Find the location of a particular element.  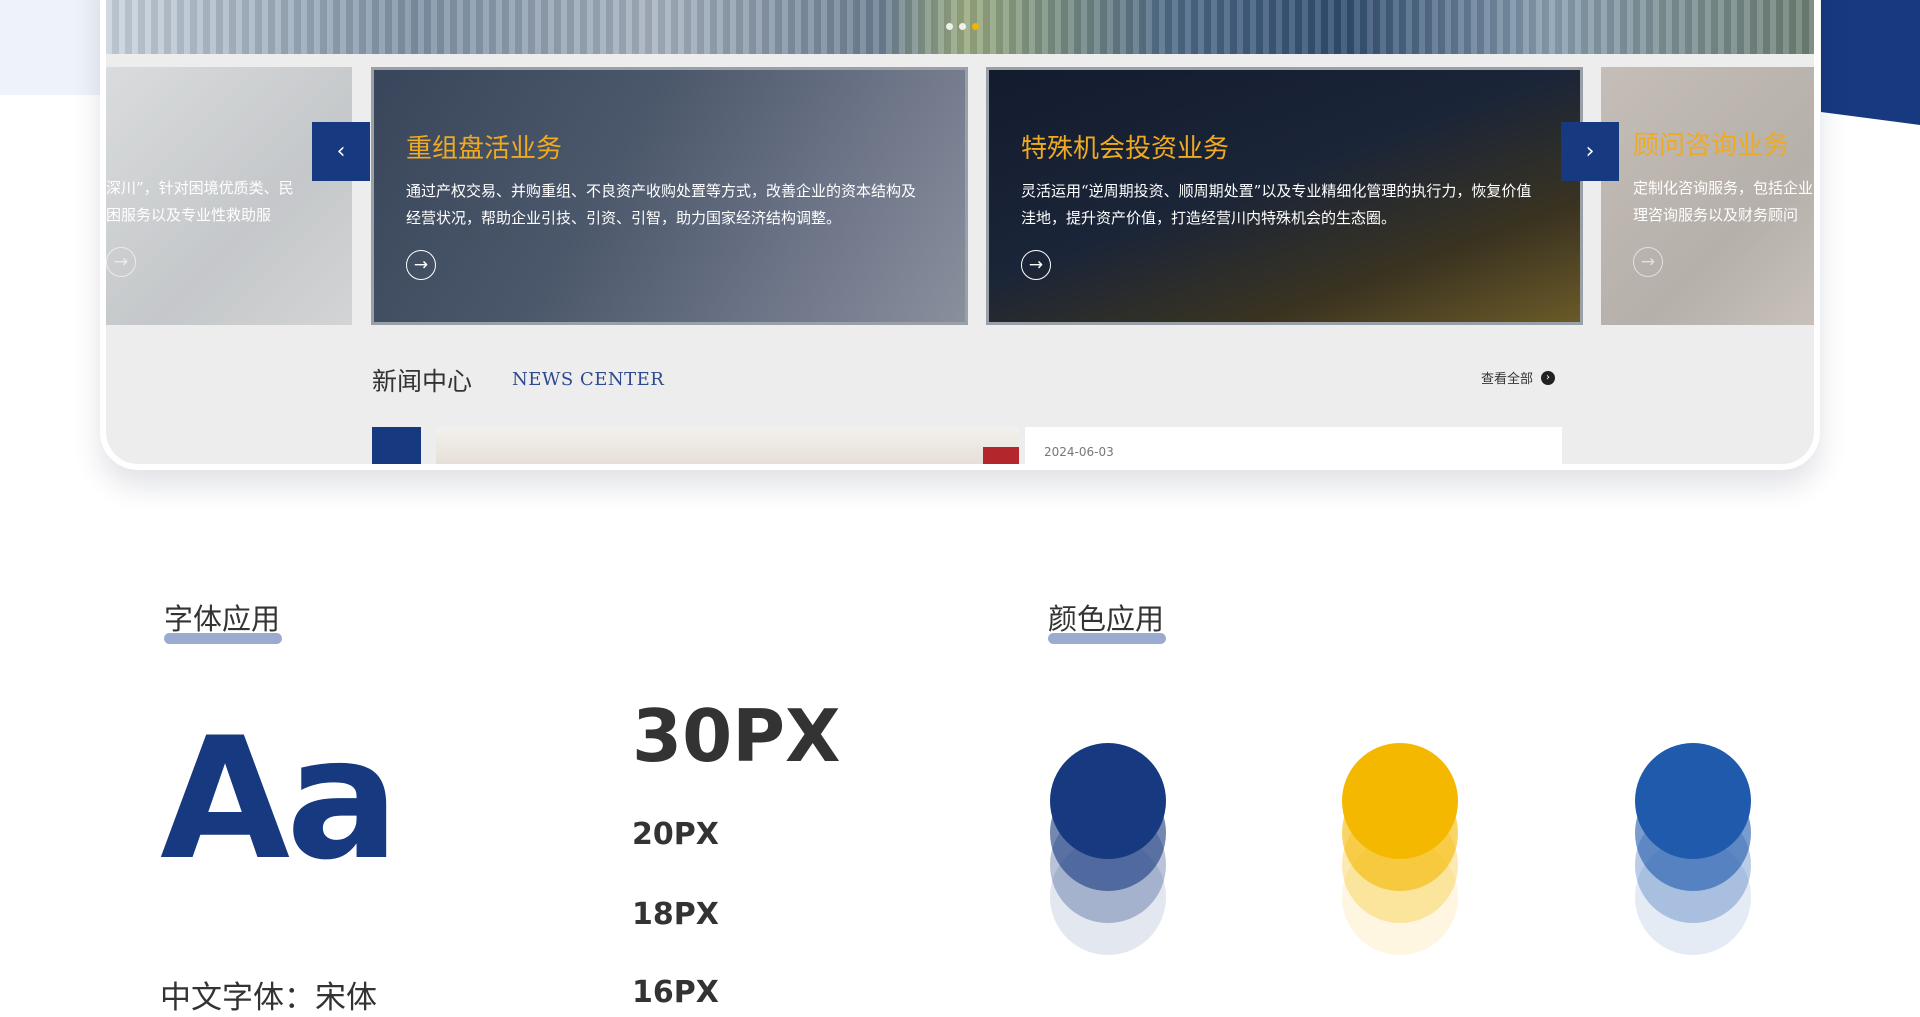

business-card-consulting: 顾问咨询业务 定制化咨询服务，包括企业管理咨询服务以及财务顾问 → is located at coordinates (1710, 196).